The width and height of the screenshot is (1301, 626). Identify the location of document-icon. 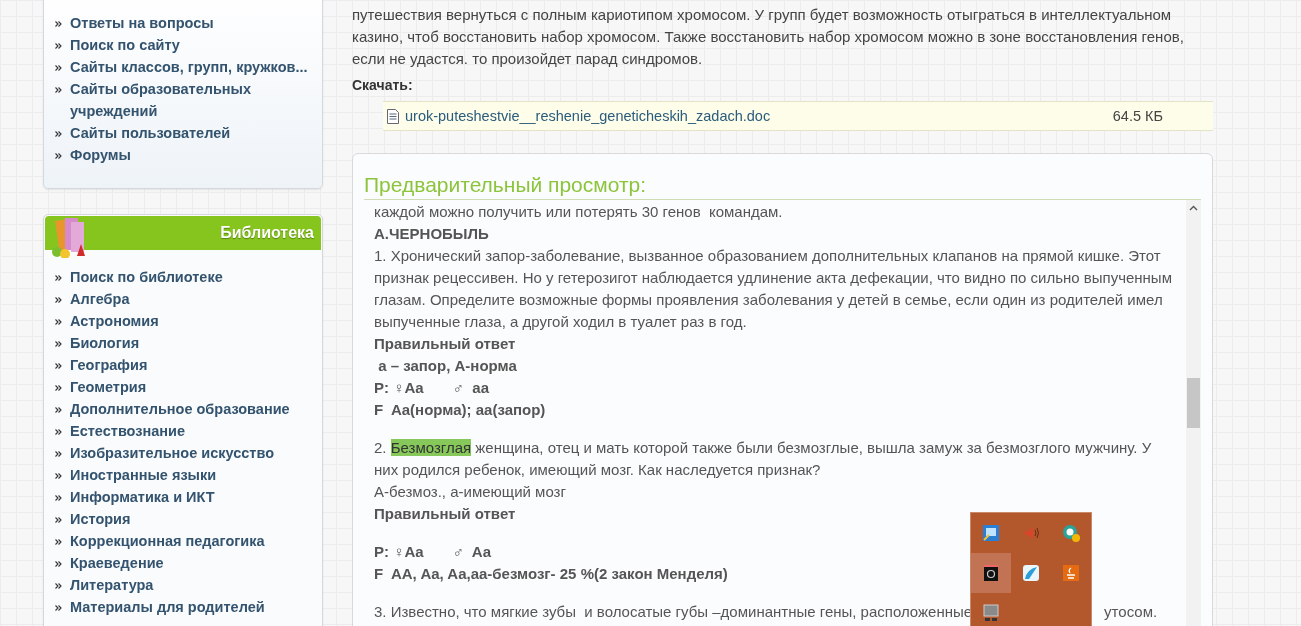
(393, 116).